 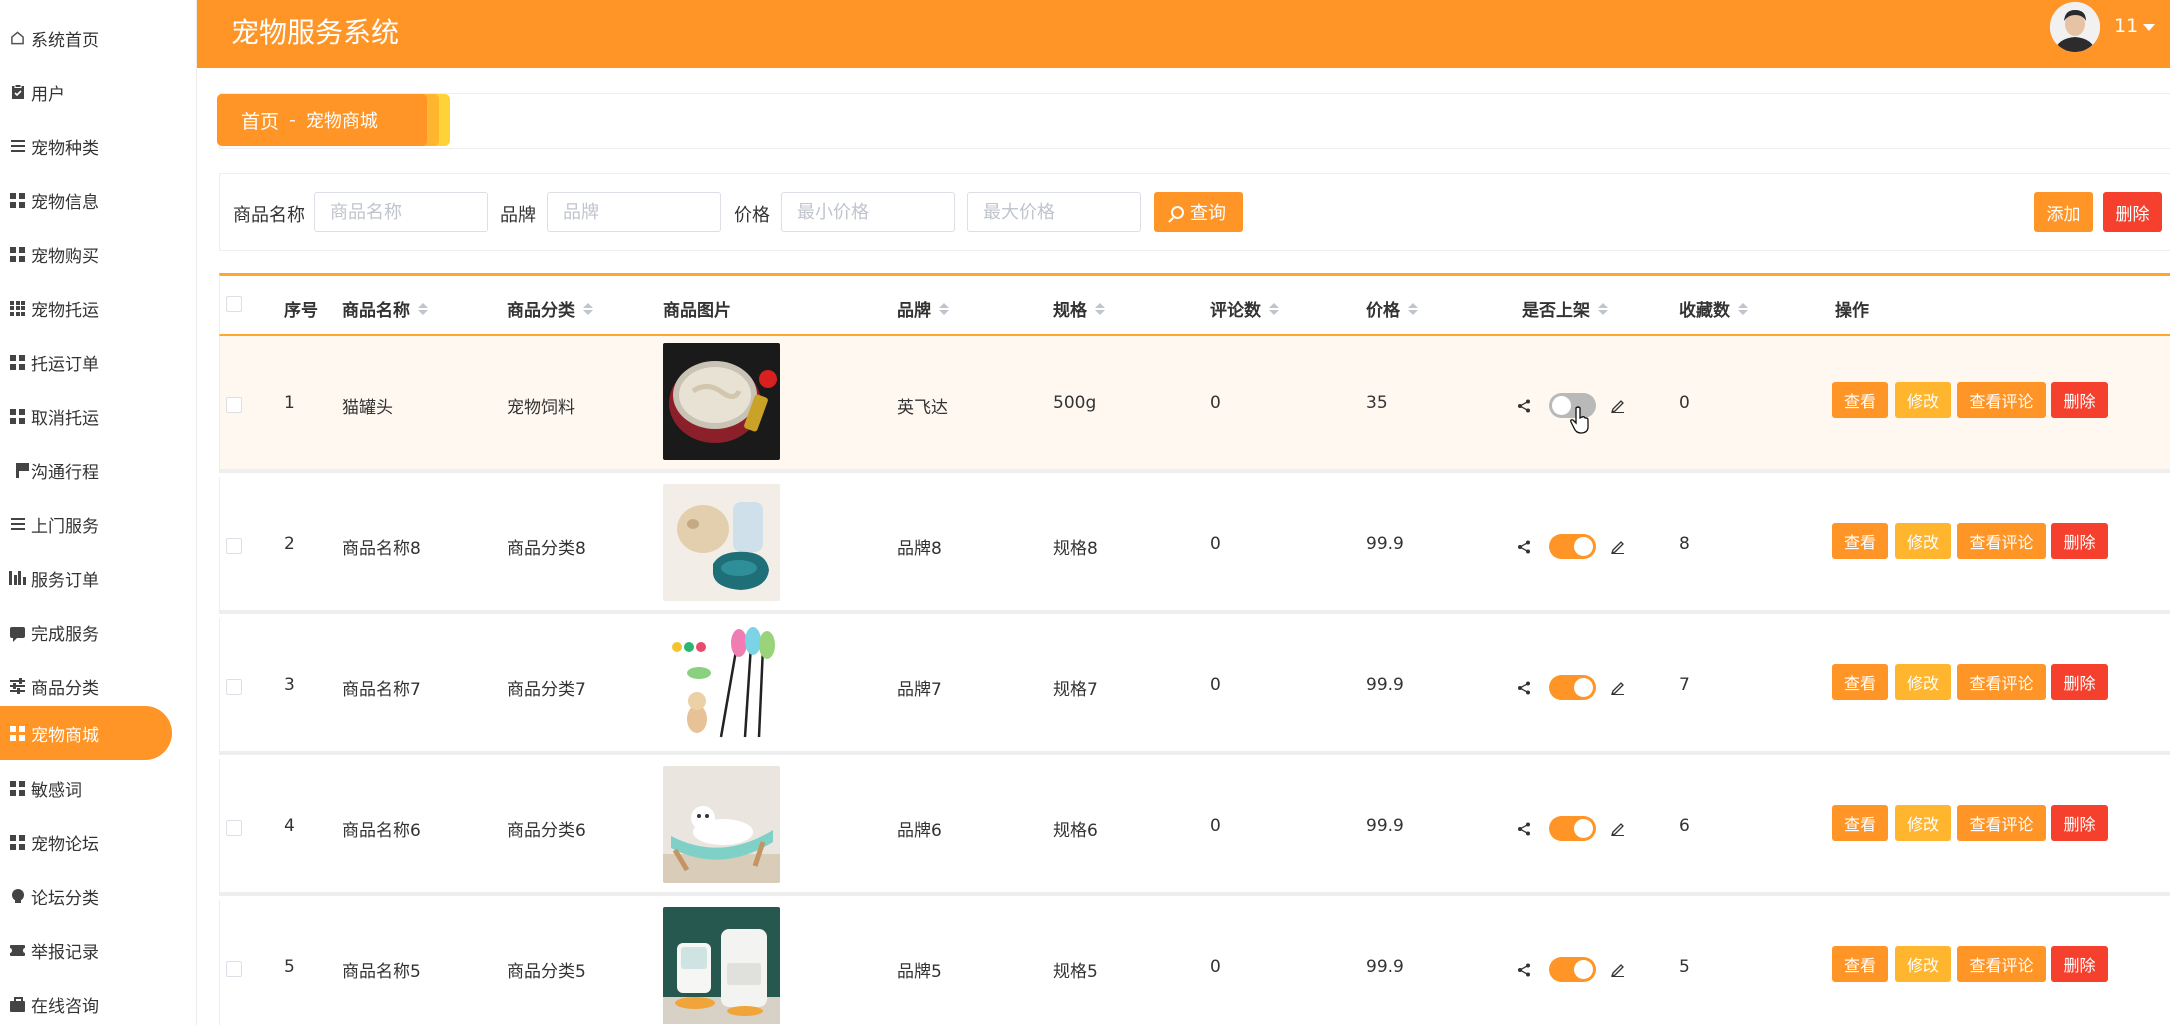 I want to click on sort-icon, so click(x=944, y=308).